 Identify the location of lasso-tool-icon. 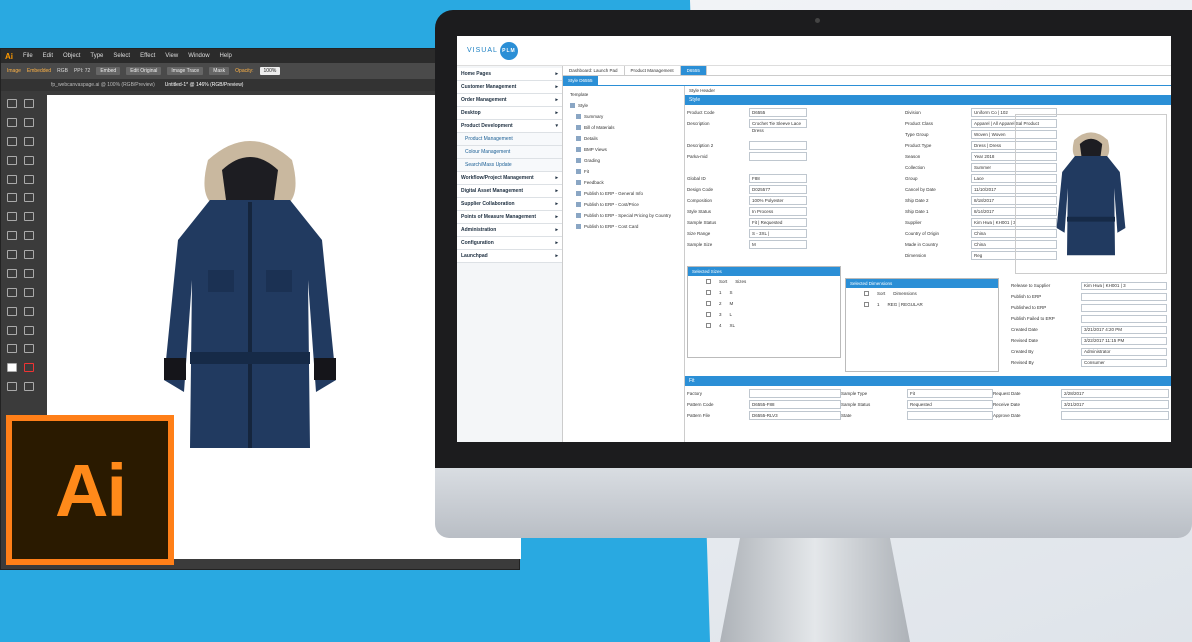
(29, 122).